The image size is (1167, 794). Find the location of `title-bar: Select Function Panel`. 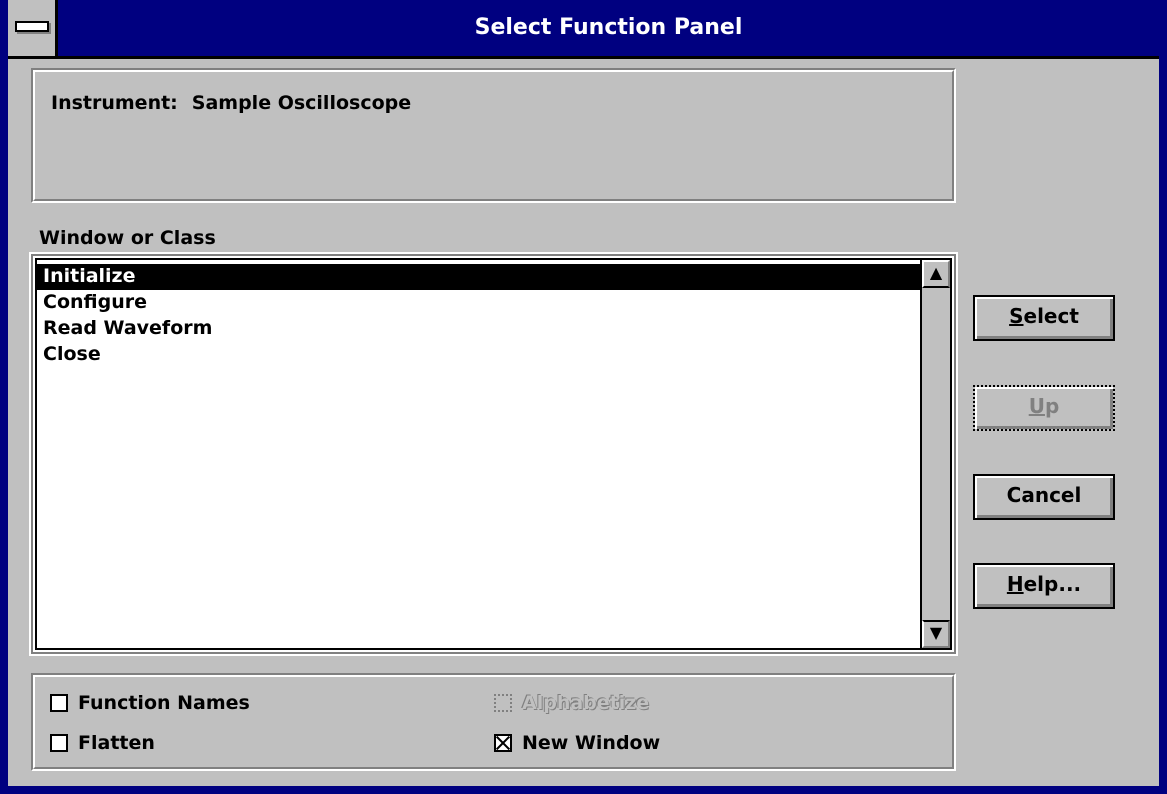

title-bar: Select Function Panel is located at coordinates (583, 29).